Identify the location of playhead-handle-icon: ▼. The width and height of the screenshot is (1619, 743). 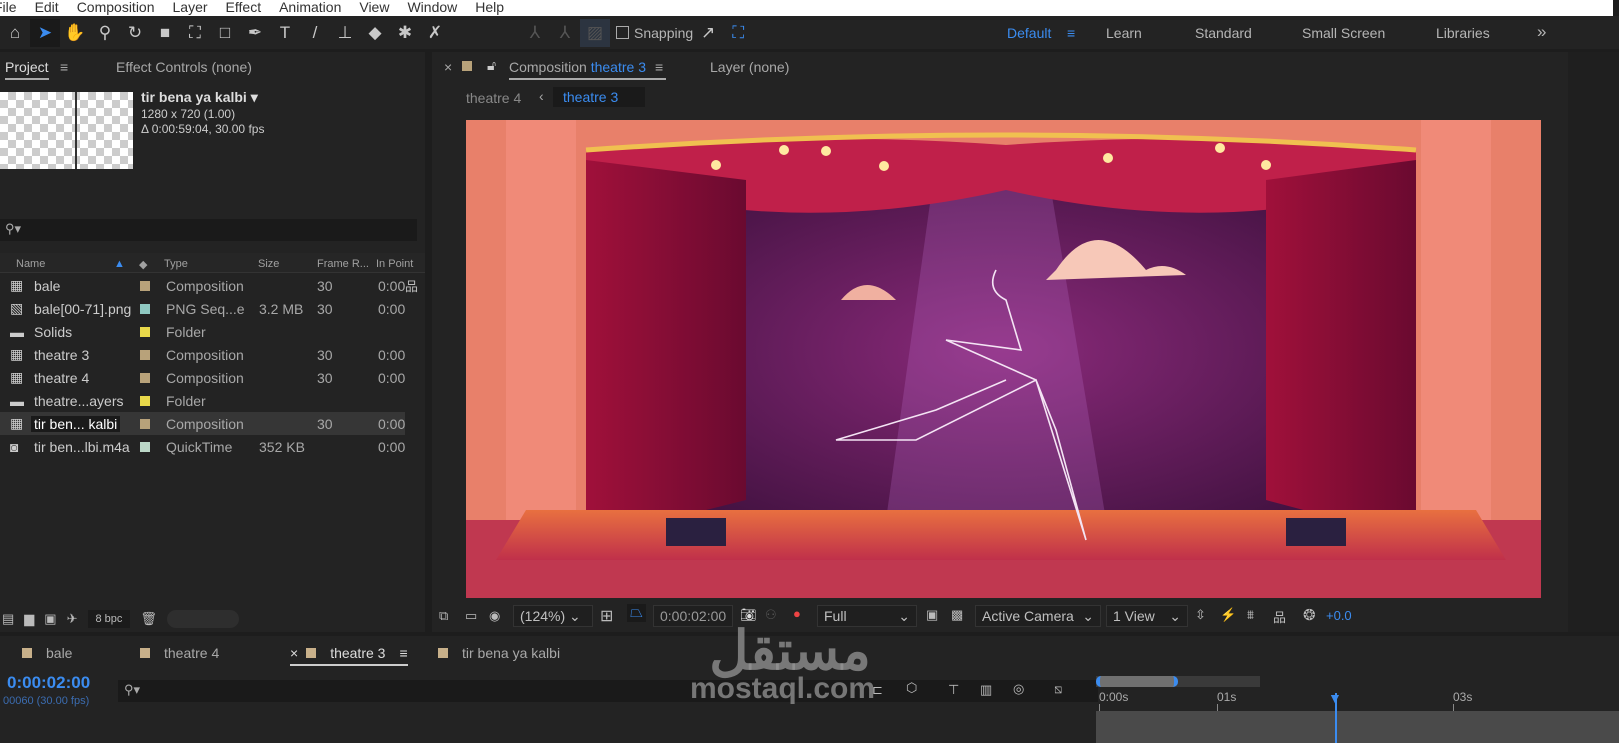
(1335, 698).